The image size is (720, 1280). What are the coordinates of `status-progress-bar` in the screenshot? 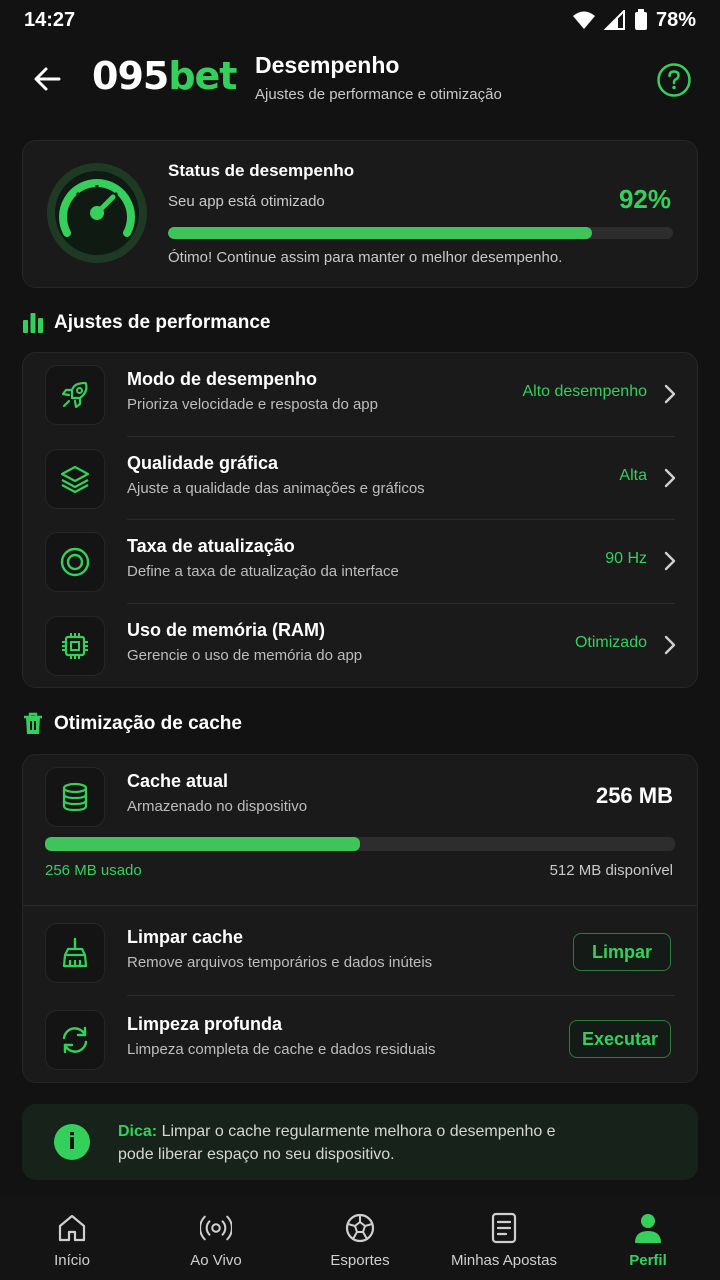 It's located at (420, 233).